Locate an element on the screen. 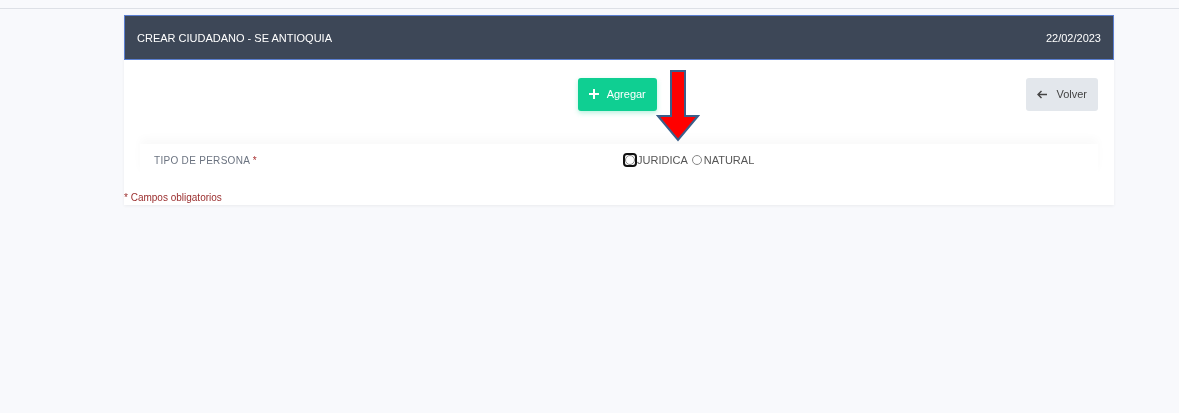 This screenshot has height=413, width=1179. header-date: 22/02/2023 is located at coordinates (1073, 37).